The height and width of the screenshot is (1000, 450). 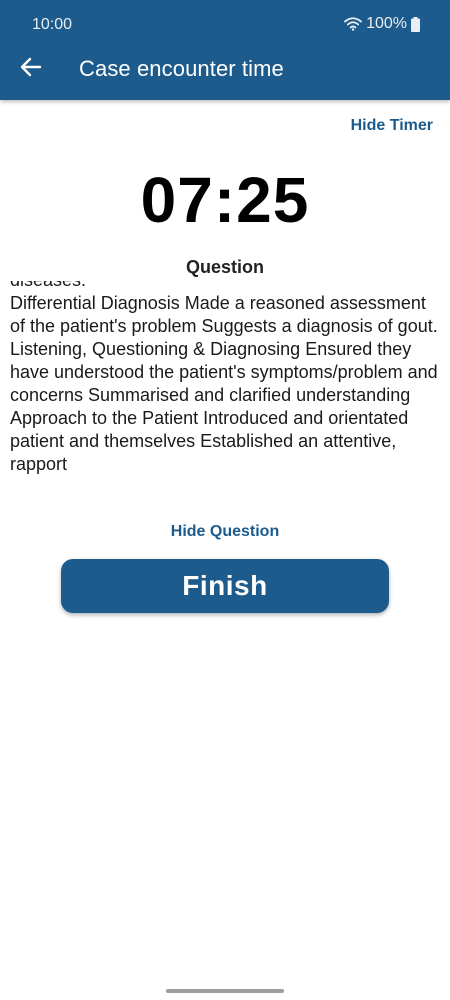 I want to click on hide-question-button: Hide Question, so click(x=225, y=532).